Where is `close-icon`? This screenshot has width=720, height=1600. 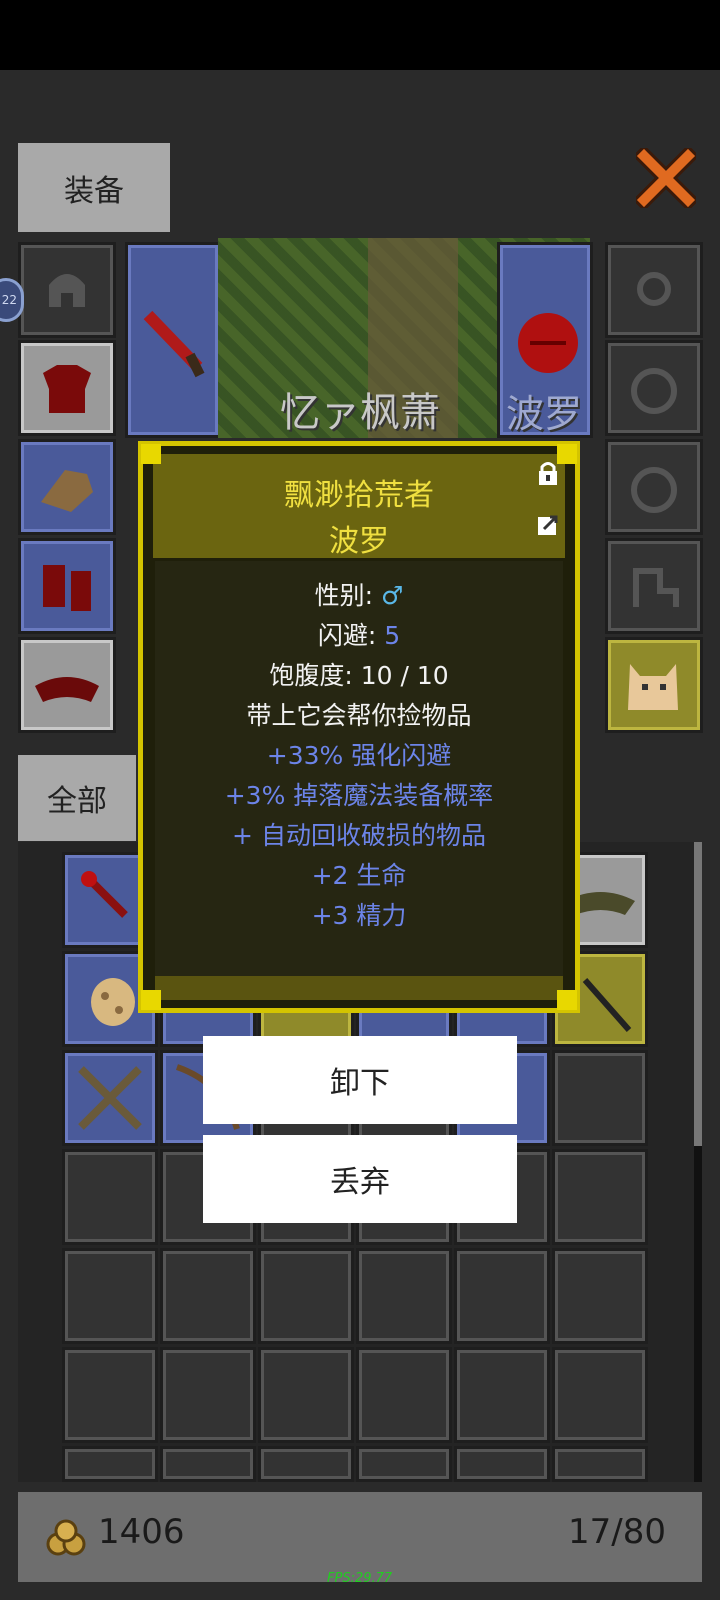
close-icon is located at coordinates (666, 178).